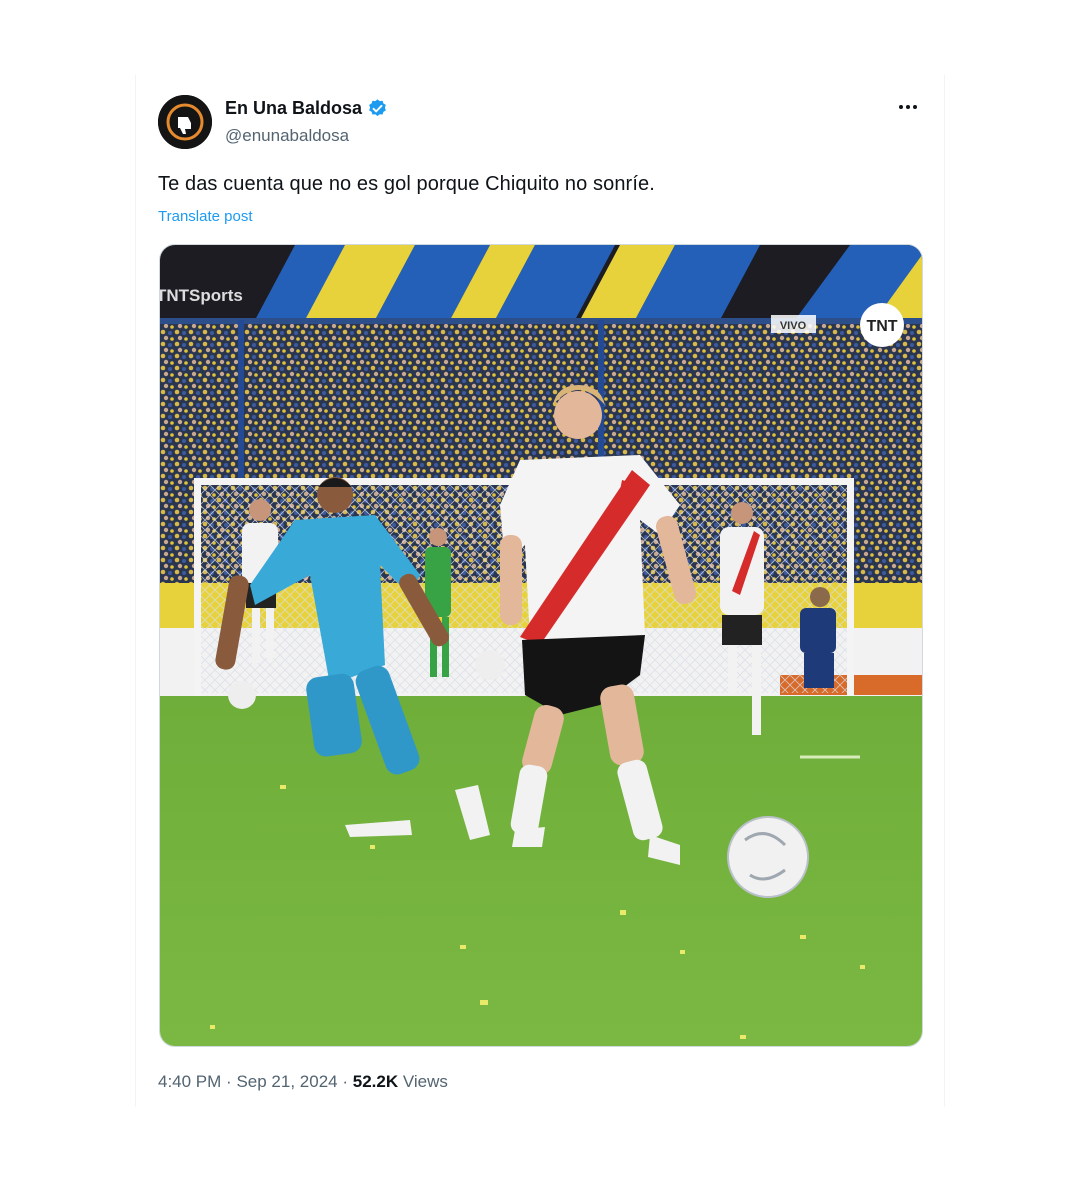 The width and height of the screenshot is (1080, 1185). I want to click on author-avatar, so click(185, 122).